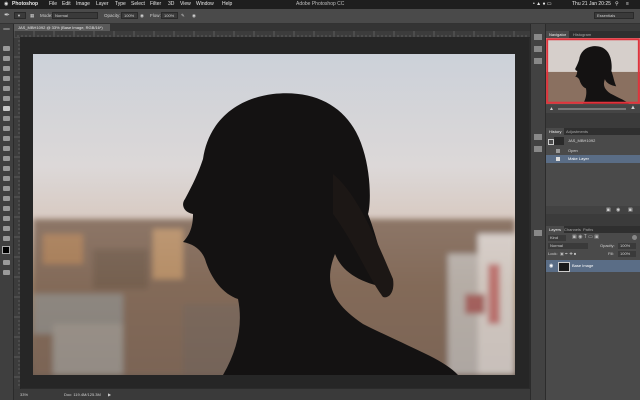  I want to click on history-item: Open, so click(593, 151).